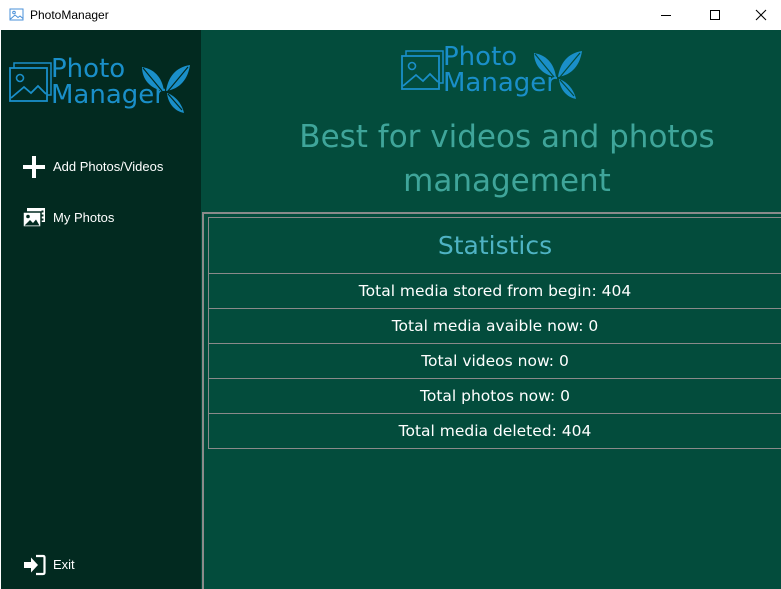 This screenshot has width=781, height=589. I want to click on maximize-icon, so click(715, 15).